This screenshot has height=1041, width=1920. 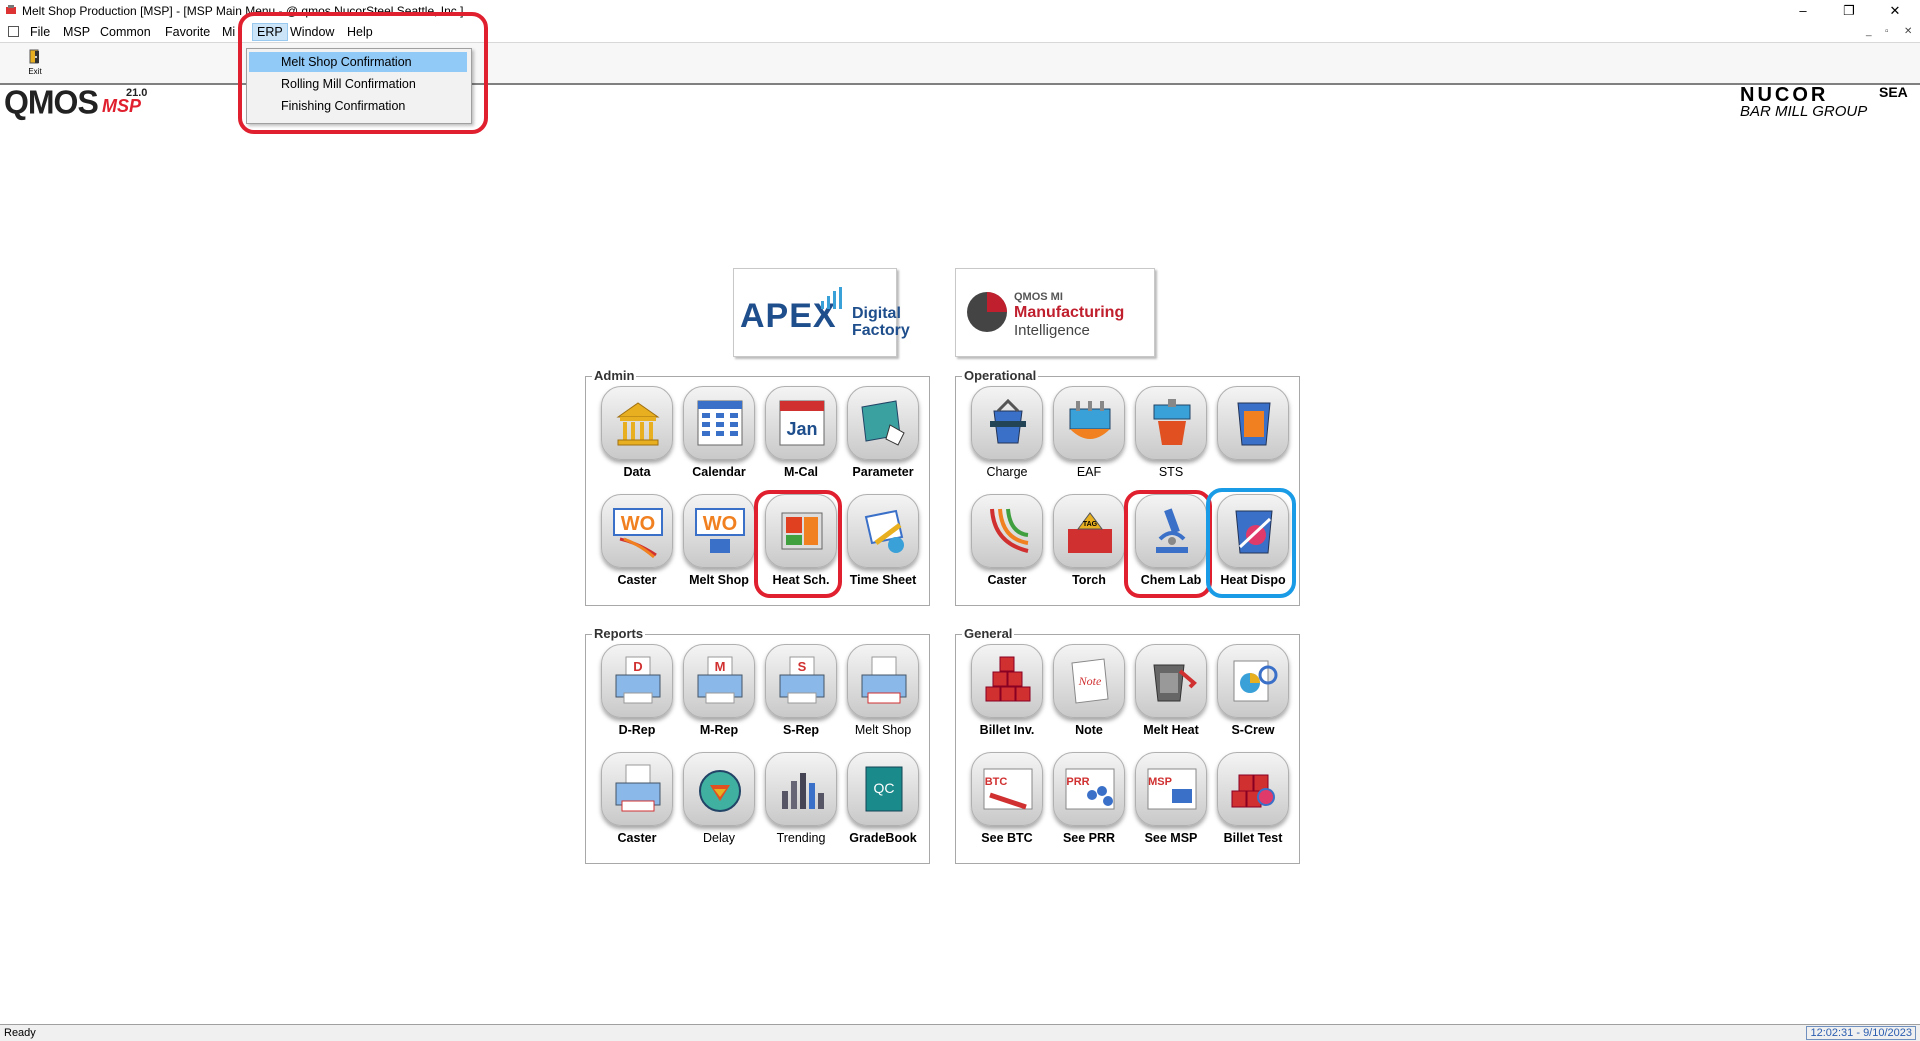 I want to click on op-ladle-tile, so click(x=1252, y=436).